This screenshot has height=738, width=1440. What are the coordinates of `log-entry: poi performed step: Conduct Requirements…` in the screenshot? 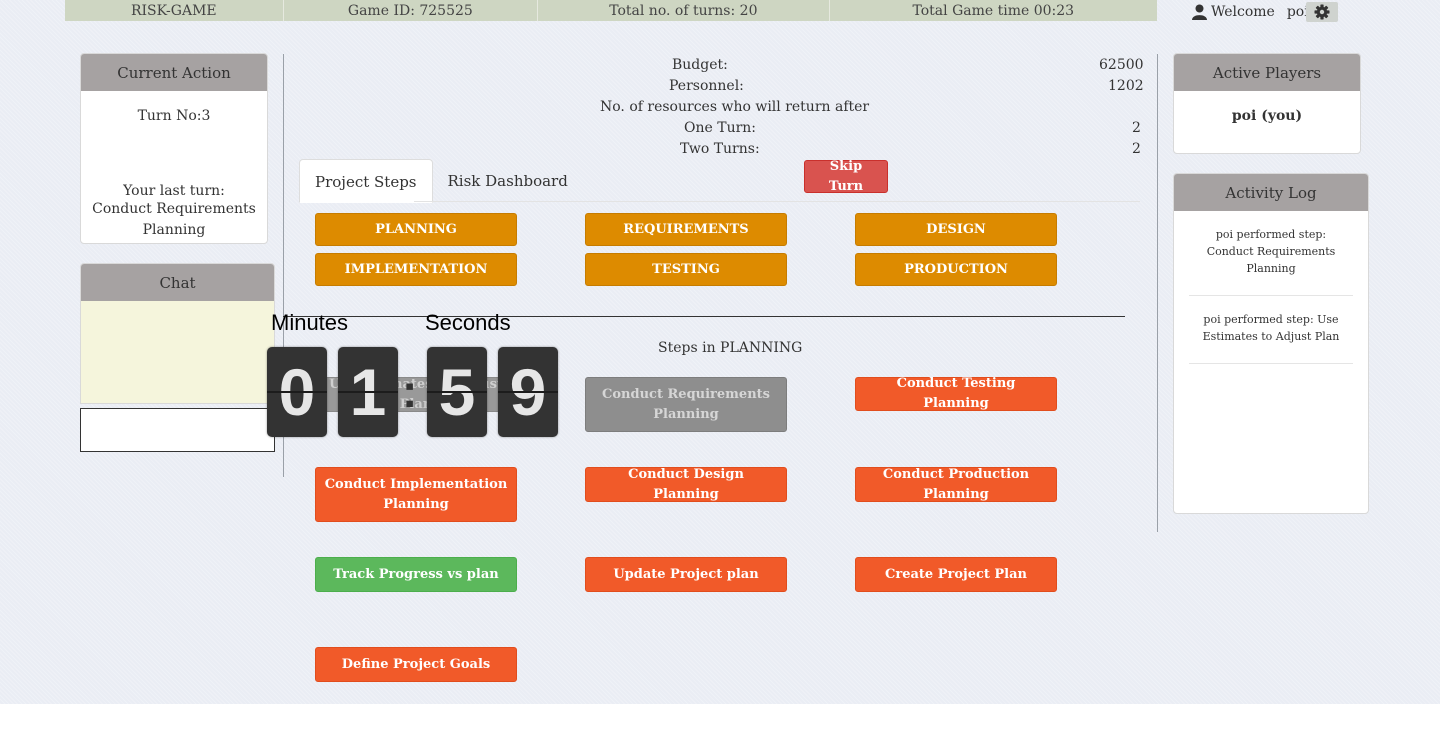 It's located at (1271, 253).